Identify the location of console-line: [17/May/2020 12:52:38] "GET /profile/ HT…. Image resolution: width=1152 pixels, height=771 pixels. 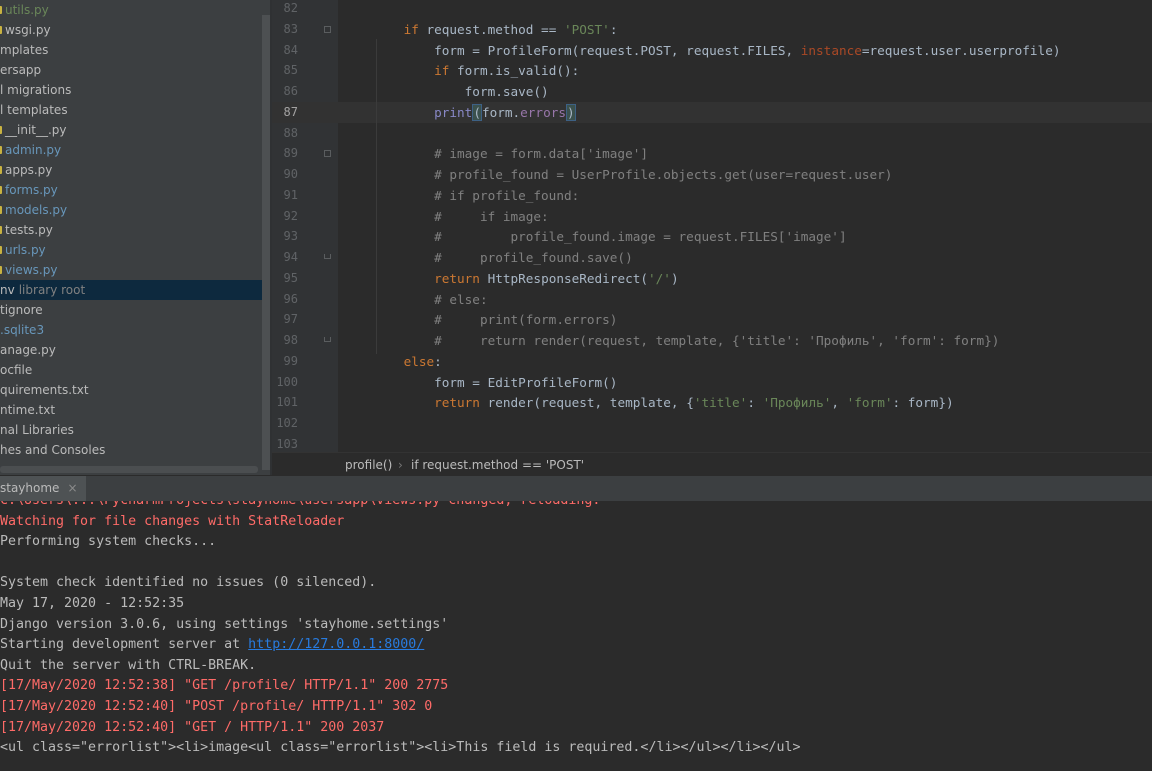
(224, 685).